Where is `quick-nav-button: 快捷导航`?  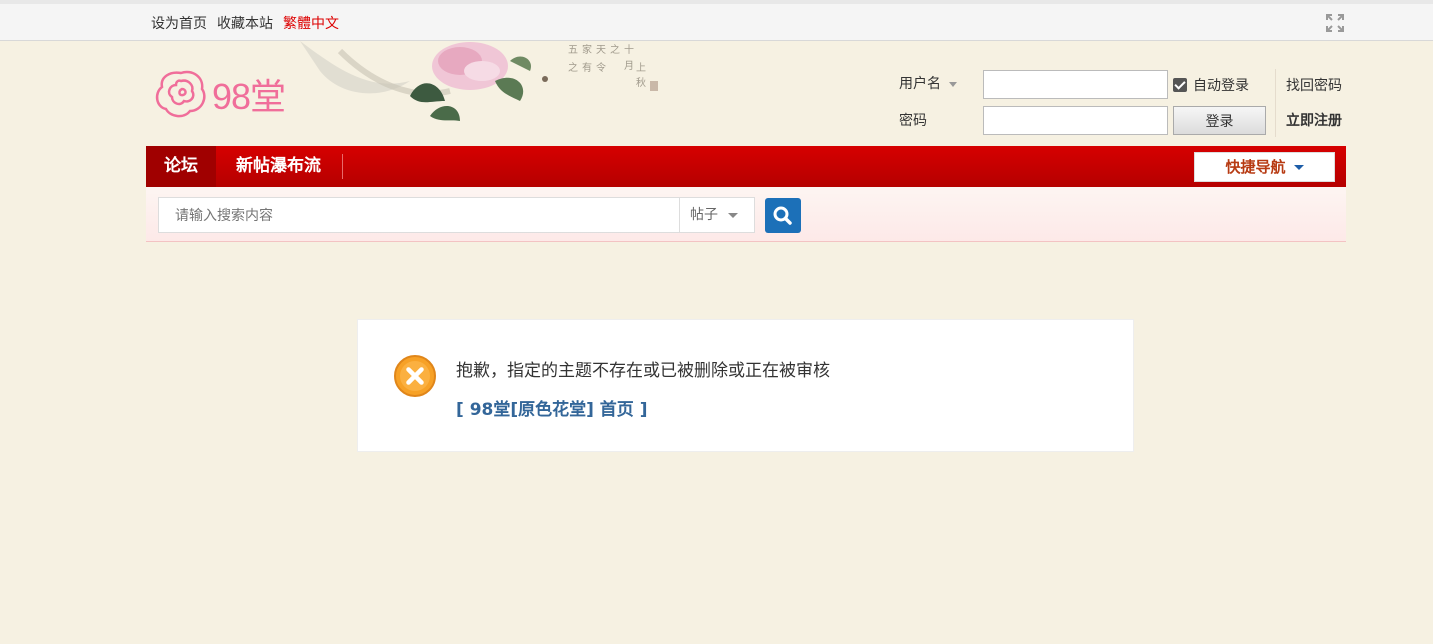
quick-nav-button: 快捷导航 is located at coordinates (1264, 167).